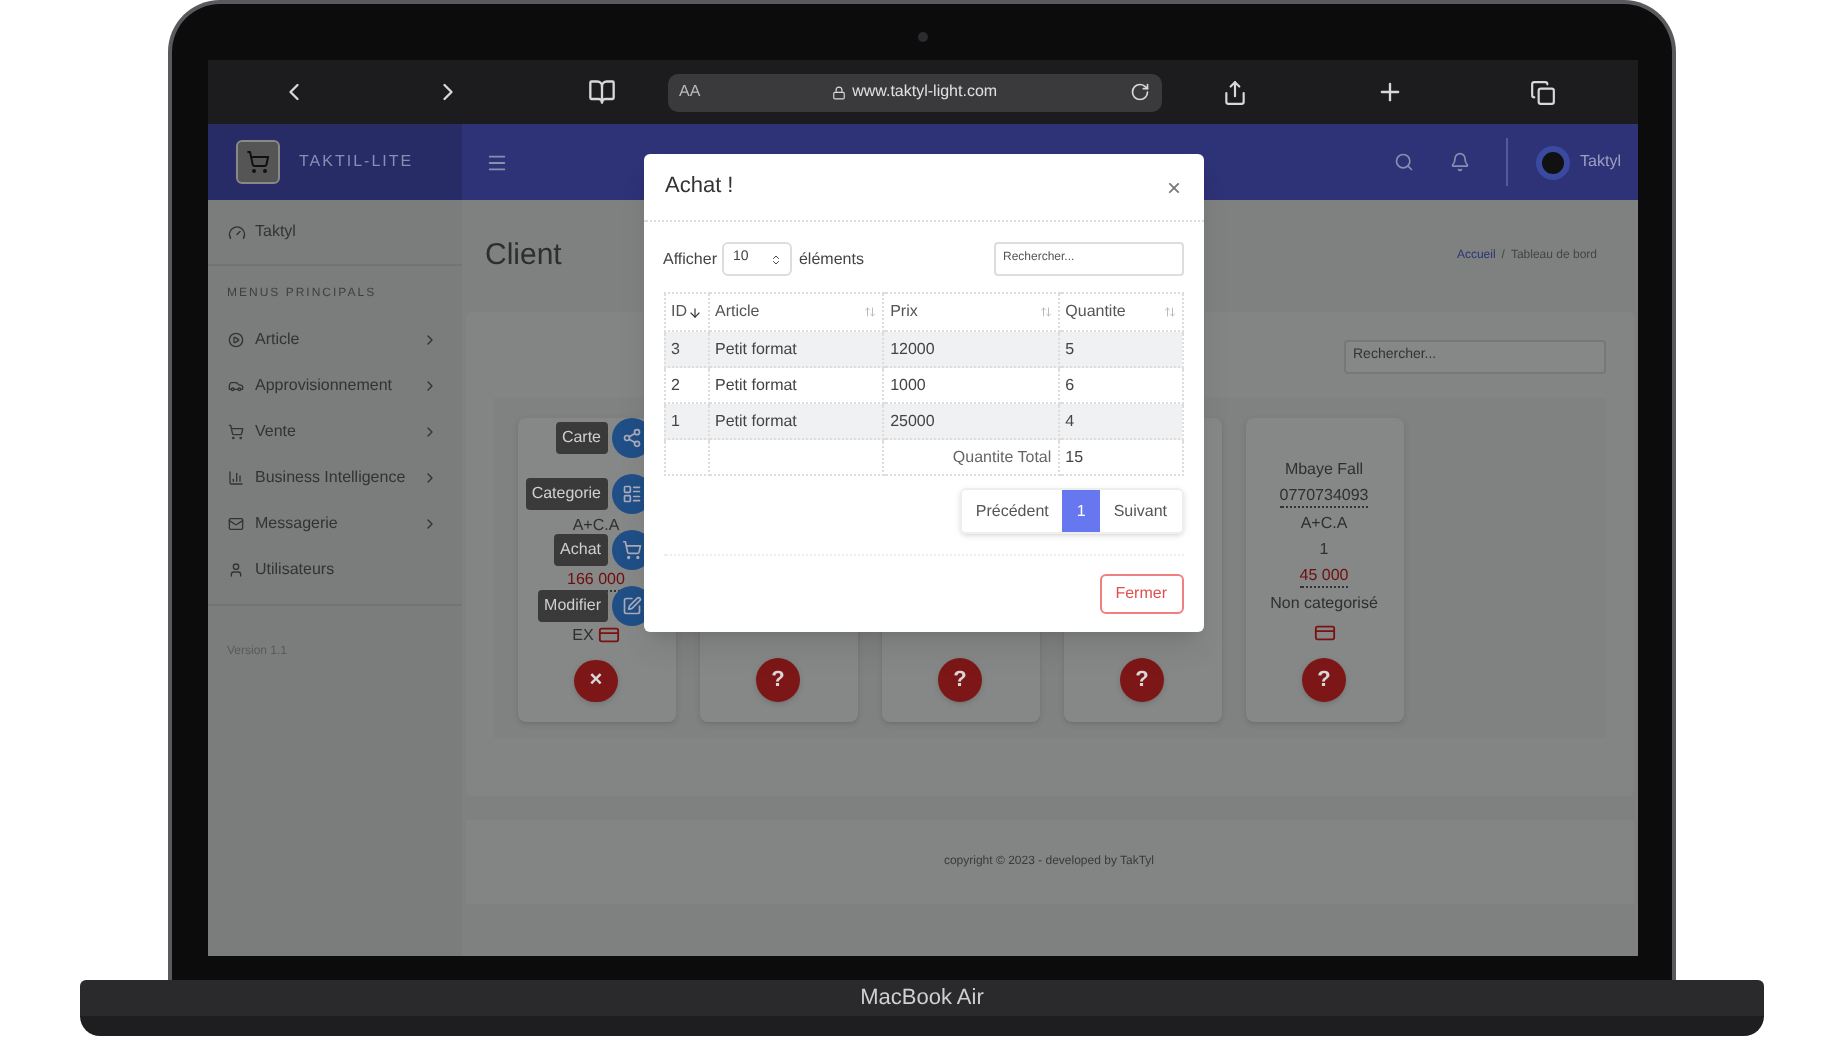 The image size is (1844, 1060). I want to click on action-tooltip: Carte, so click(581, 438).